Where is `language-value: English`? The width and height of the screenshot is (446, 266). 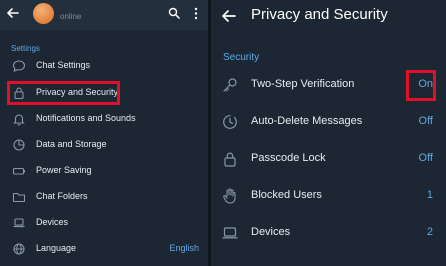 language-value: English is located at coordinates (184, 248).